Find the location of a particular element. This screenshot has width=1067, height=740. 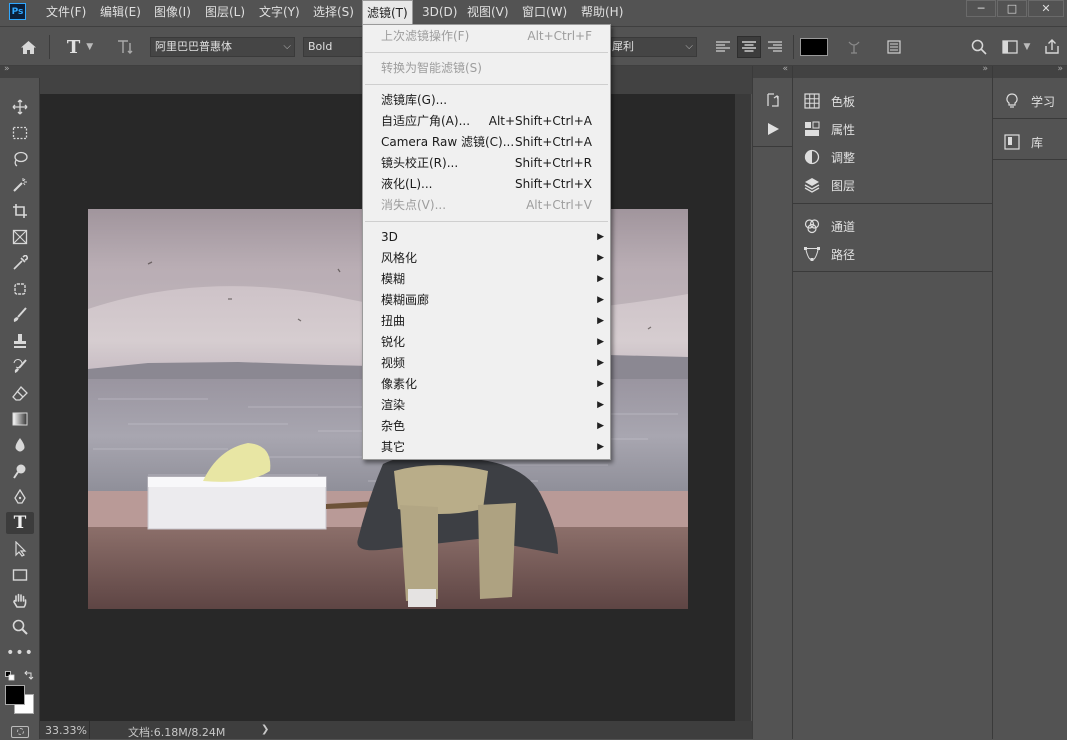

panel-swatches: 色板 is located at coordinates (829, 101).